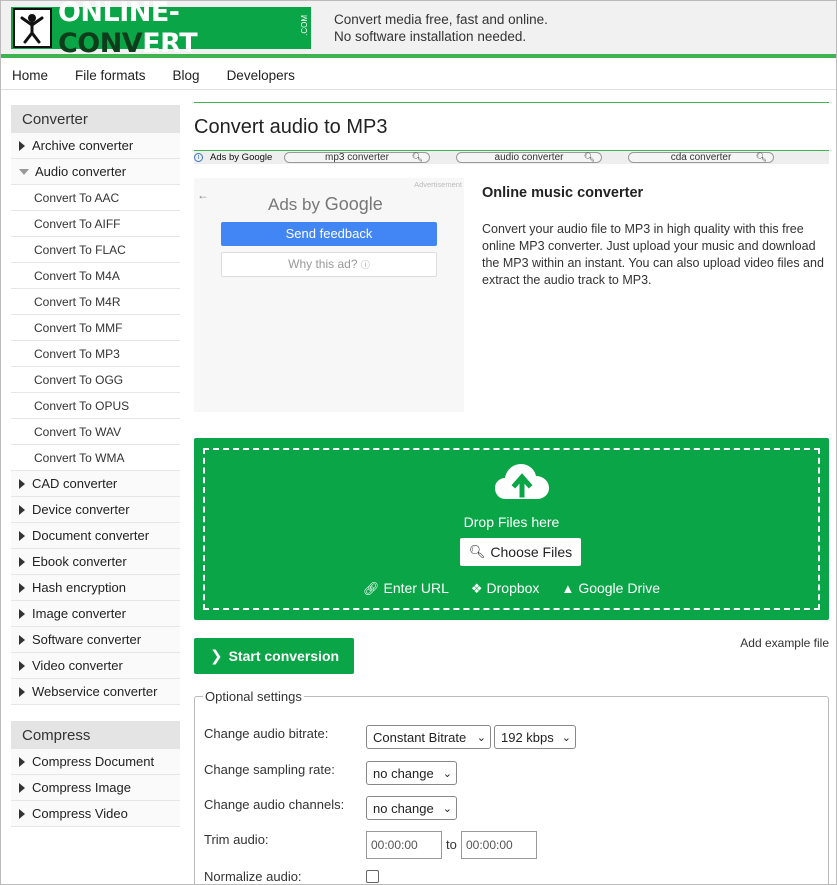  Describe the element at coordinates (95, 172) in the screenshot. I see `sidebar-item-audio: Audio converter` at that location.